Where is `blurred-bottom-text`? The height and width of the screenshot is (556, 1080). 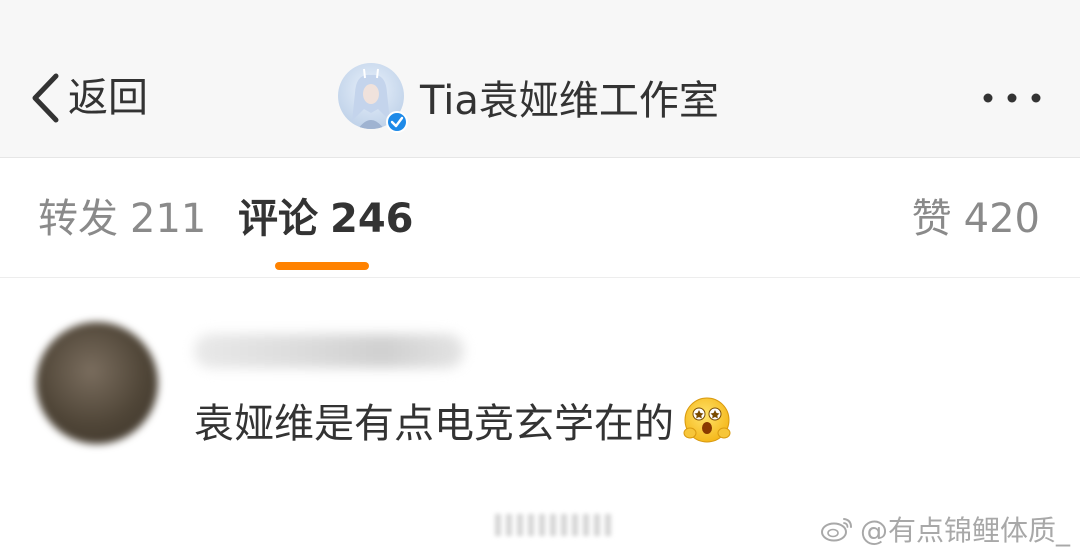 blurred-bottom-text is located at coordinates (555, 527).